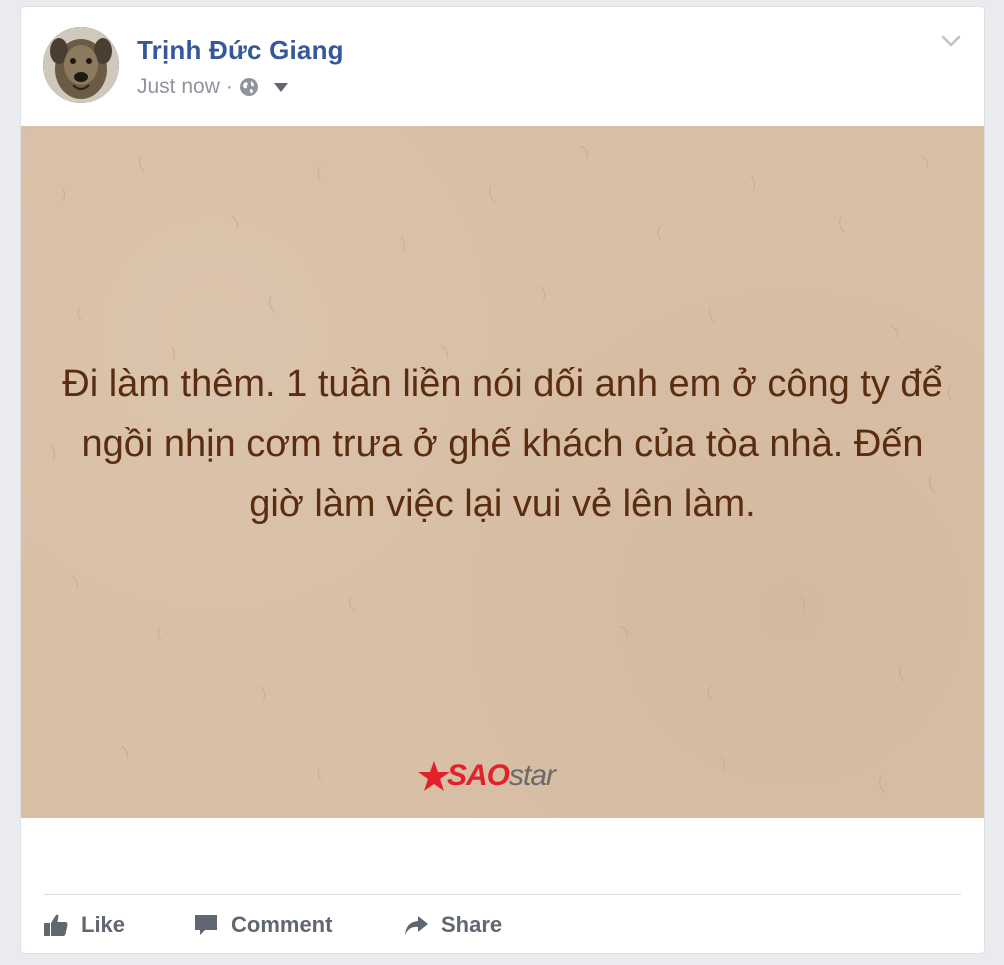 The height and width of the screenshot is (965, 1004). I want to click on comment-button: Comment, so click(298, 925).